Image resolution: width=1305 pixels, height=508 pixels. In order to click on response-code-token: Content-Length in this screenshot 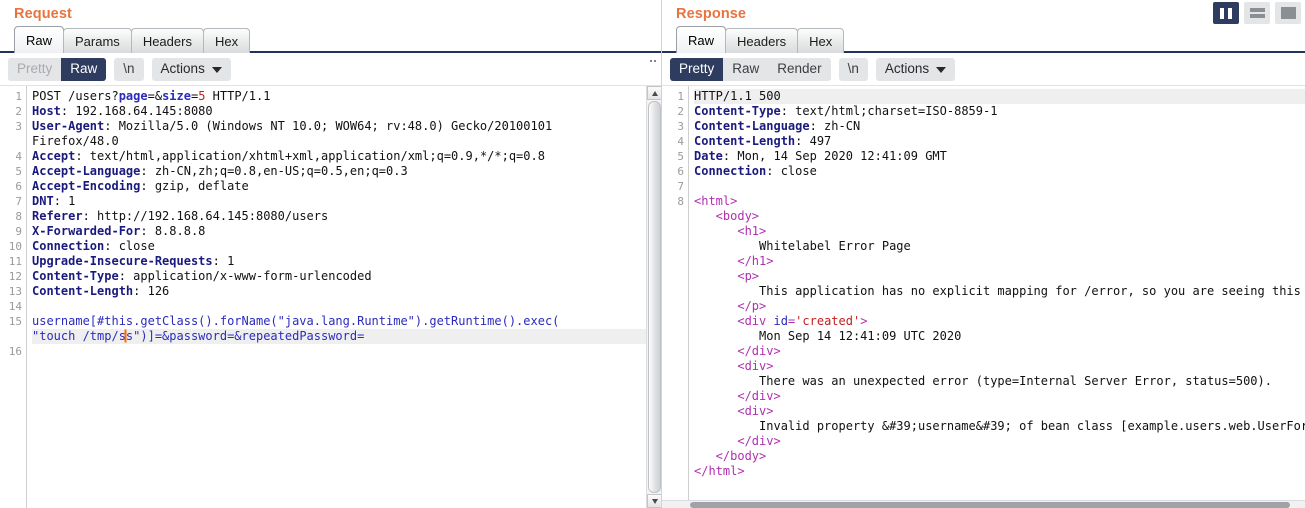, I will do `click(745, 141)`.